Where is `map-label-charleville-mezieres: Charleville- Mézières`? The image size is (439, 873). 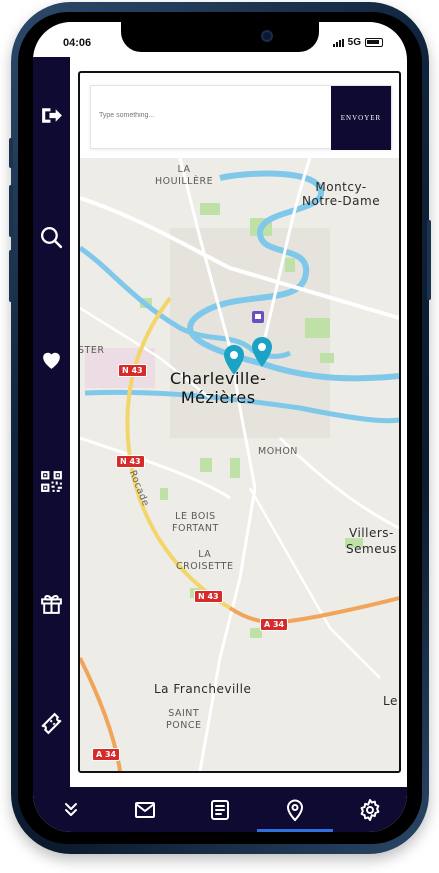 map-label-charleville-mezieres: Charleville- Mézières is located at coordinates (218, 388).